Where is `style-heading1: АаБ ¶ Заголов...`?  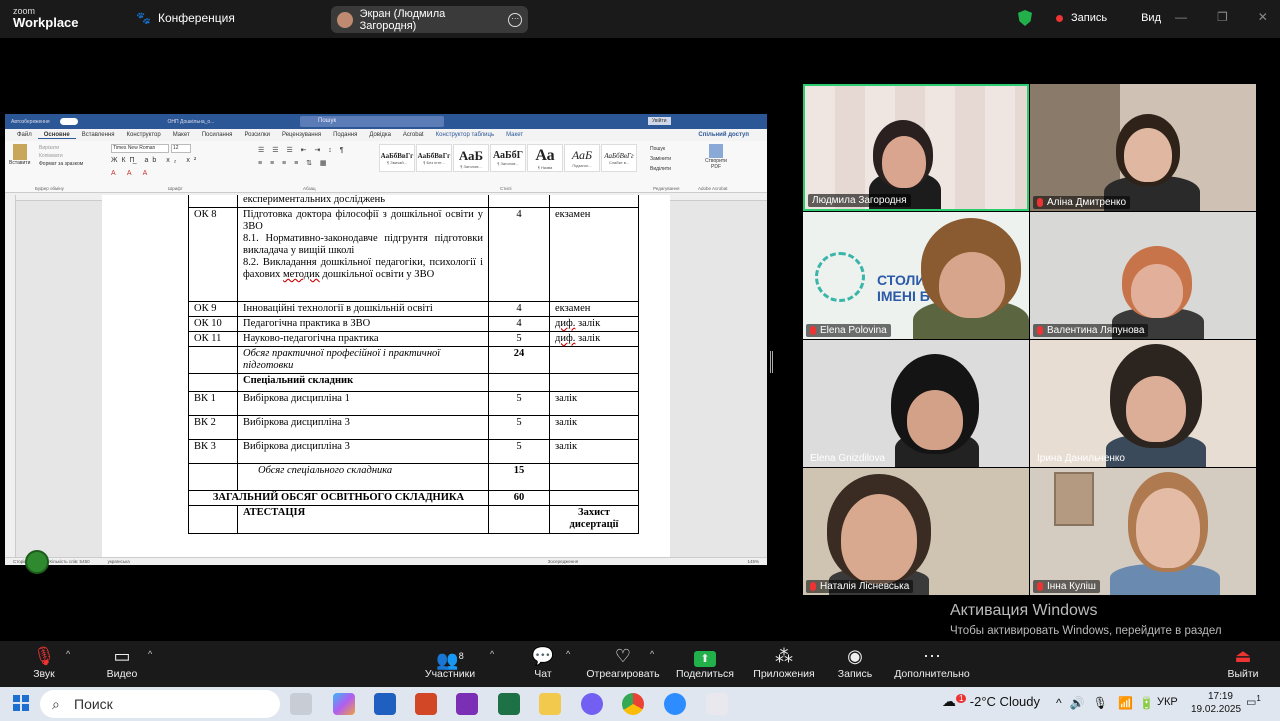 style-heading1: АаБ ¶ Заголов... is located at coordinates (471, 158).